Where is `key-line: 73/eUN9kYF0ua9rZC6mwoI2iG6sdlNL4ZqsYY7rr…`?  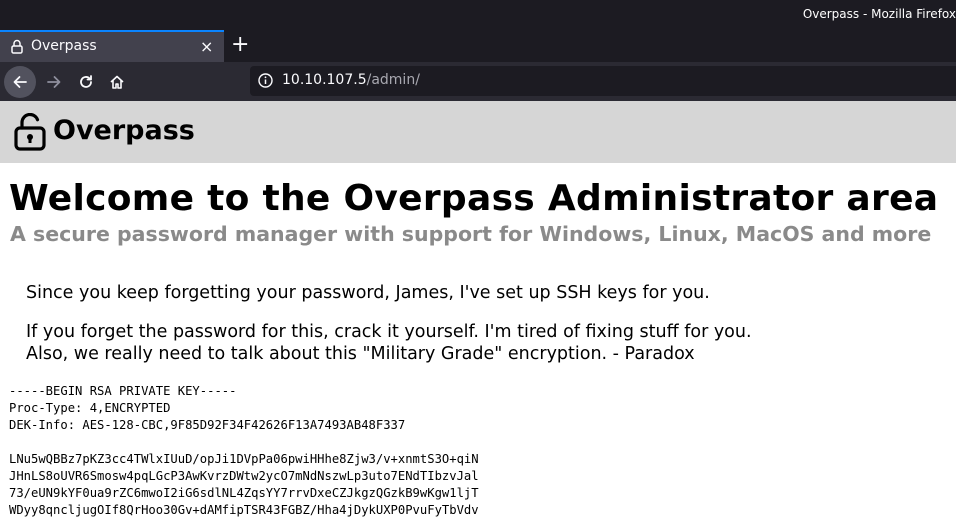 key-line: 73/eUN9kYF0ua9rZC6mwoI2iG6sdlNL4ZqsYY7rr… is located at coordinates (244, 493).